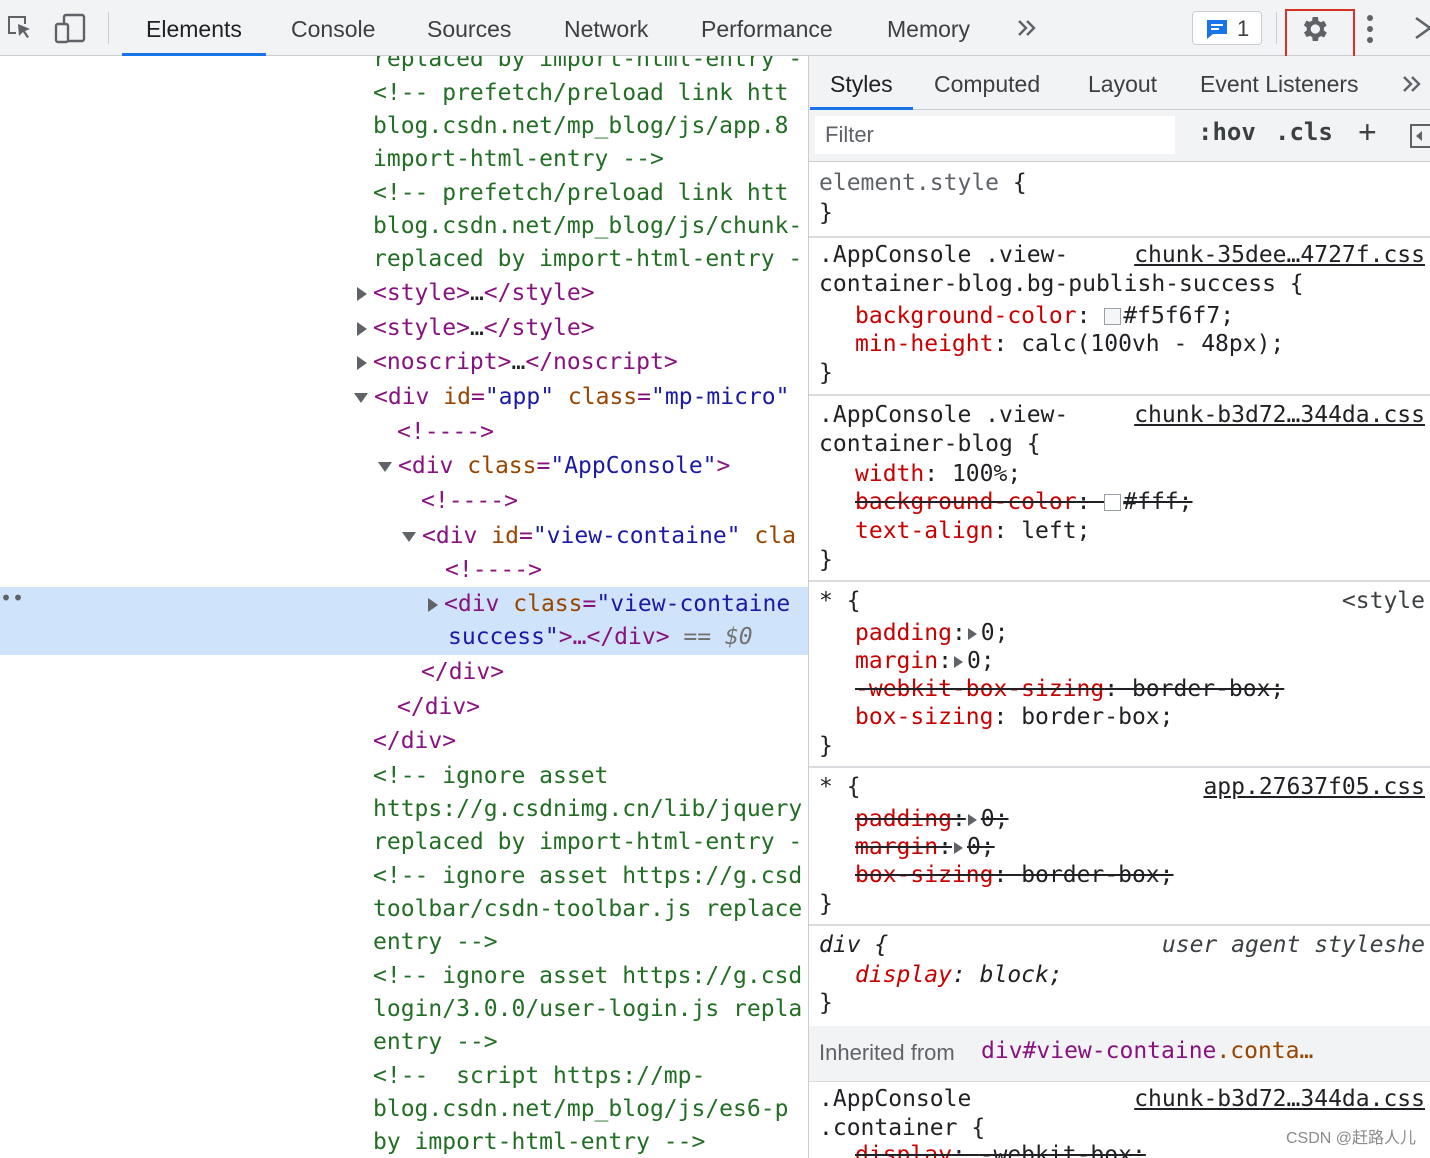 This screenshot has height=1158, width=1430. I want to click on dom-line: by import-html-entry -->, so click(404, 1141).